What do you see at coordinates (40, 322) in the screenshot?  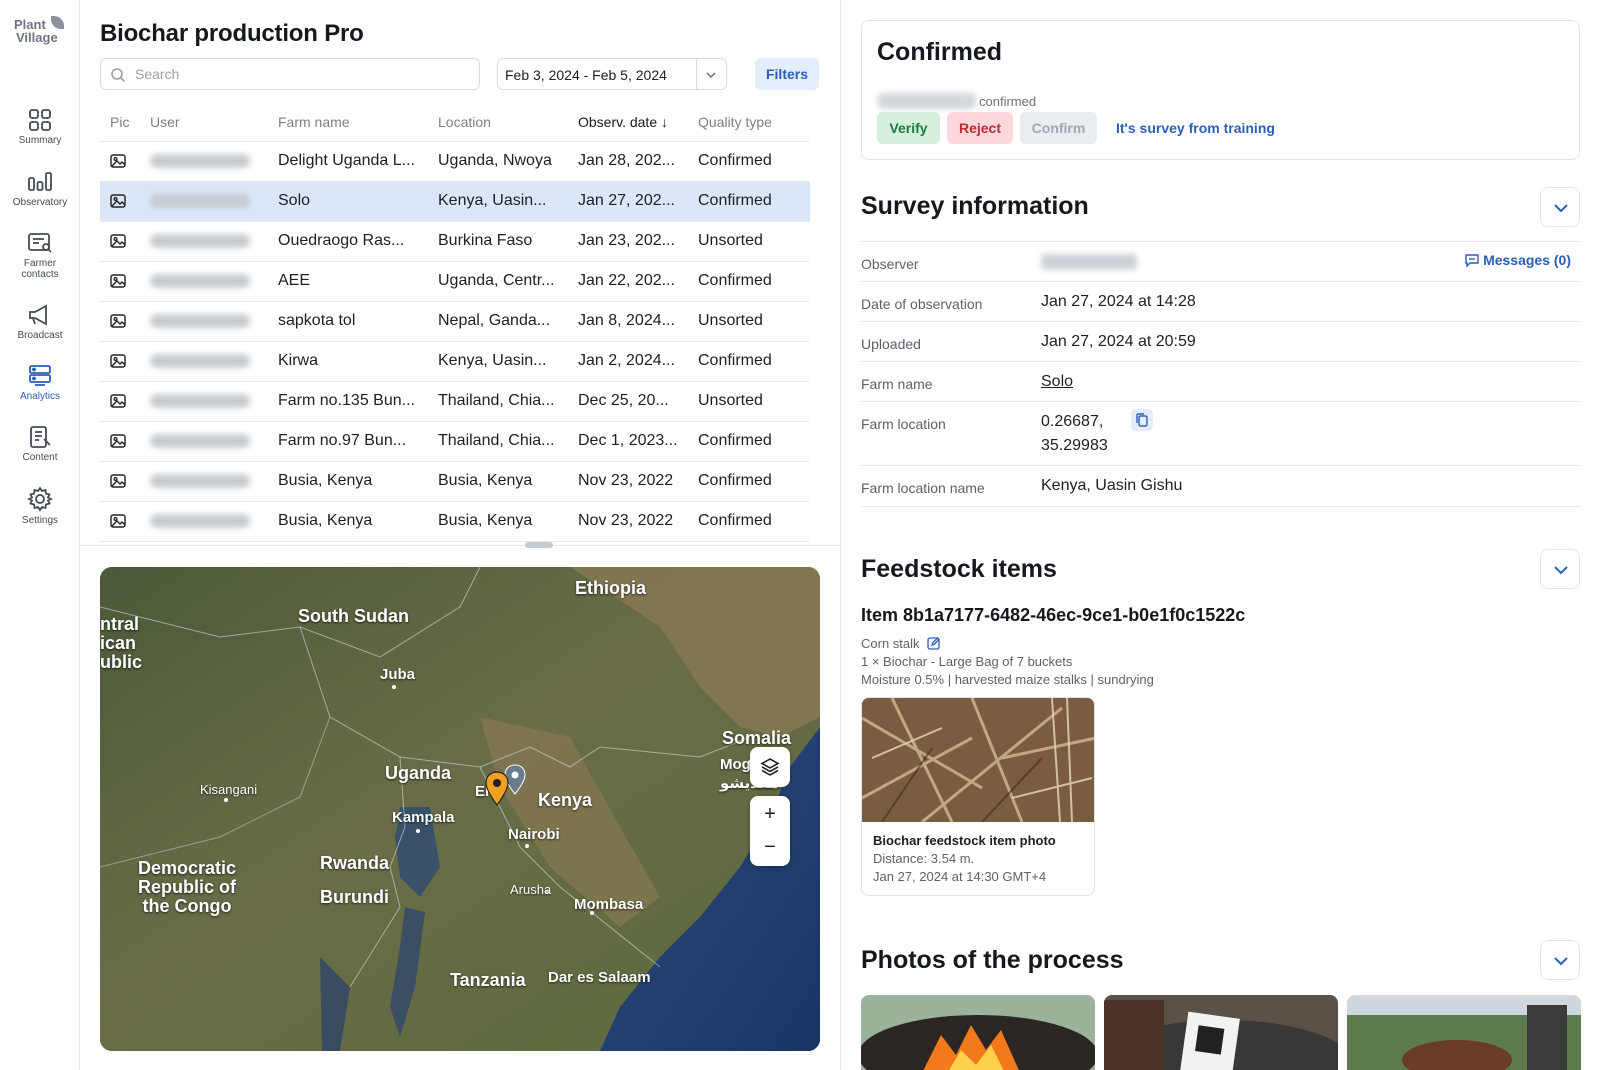 I see `sidebar-item-broadcast: Broadcast` at bounding box center [40, 322].